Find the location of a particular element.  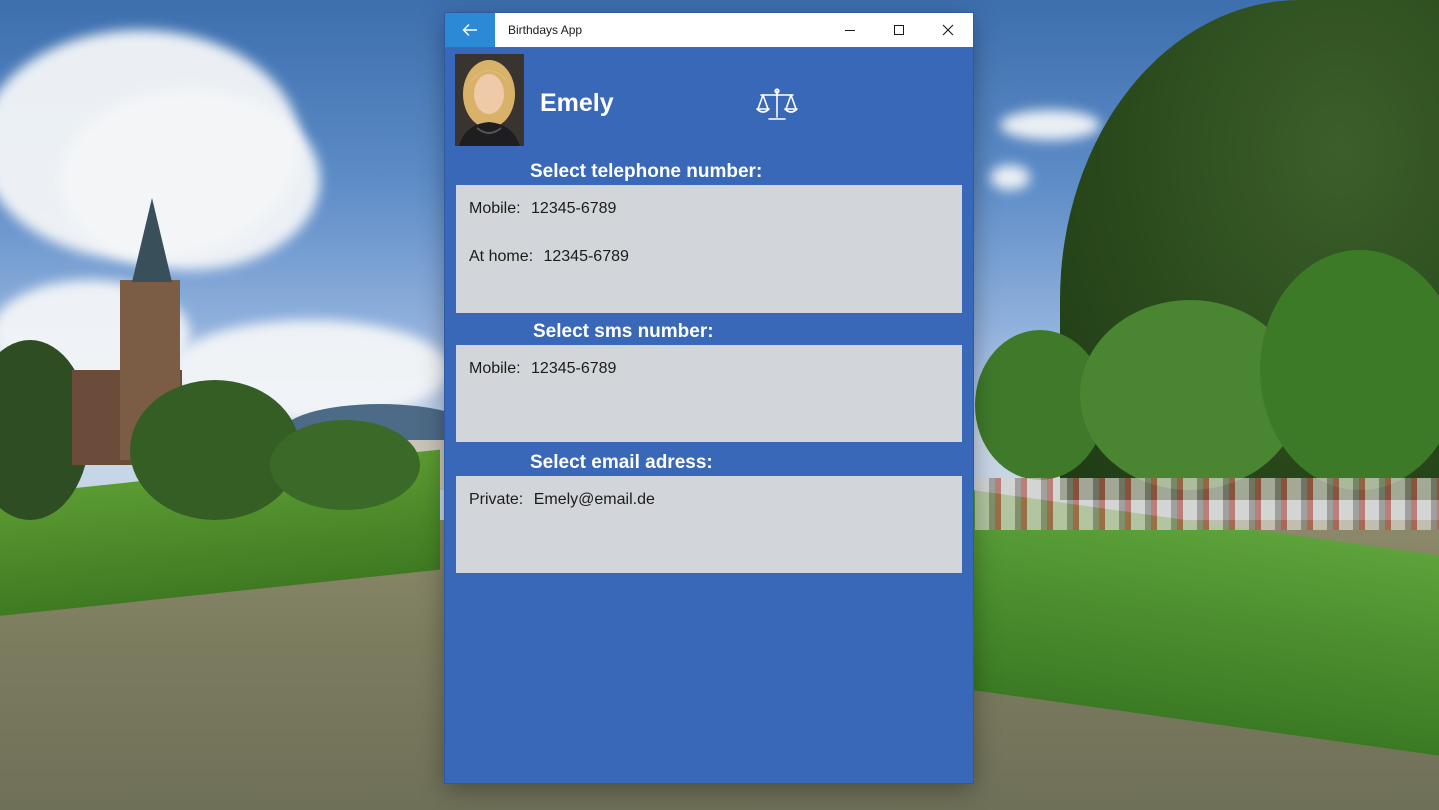

email-heading: Select email adress: is located at coordinates (621, 462).